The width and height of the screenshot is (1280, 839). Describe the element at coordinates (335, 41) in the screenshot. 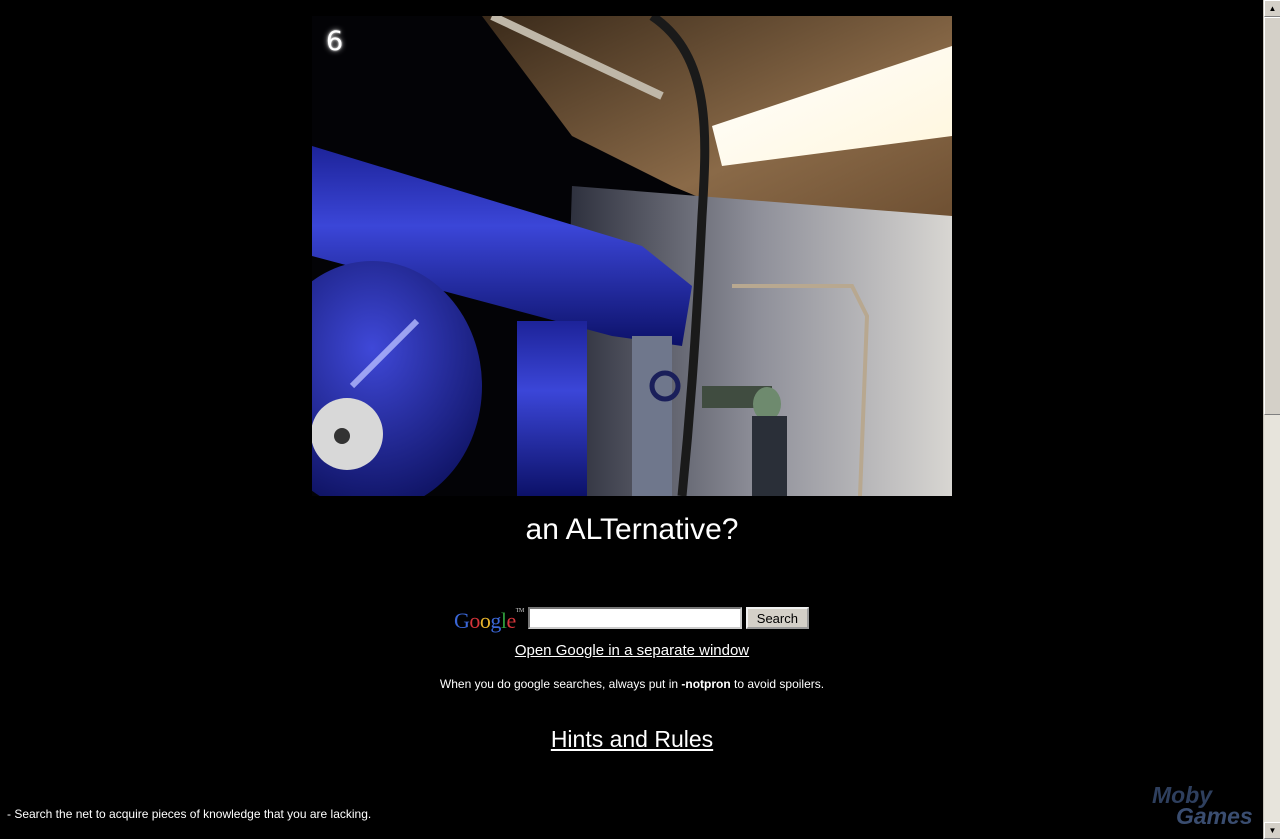

I see `level-number: 6` at that location.